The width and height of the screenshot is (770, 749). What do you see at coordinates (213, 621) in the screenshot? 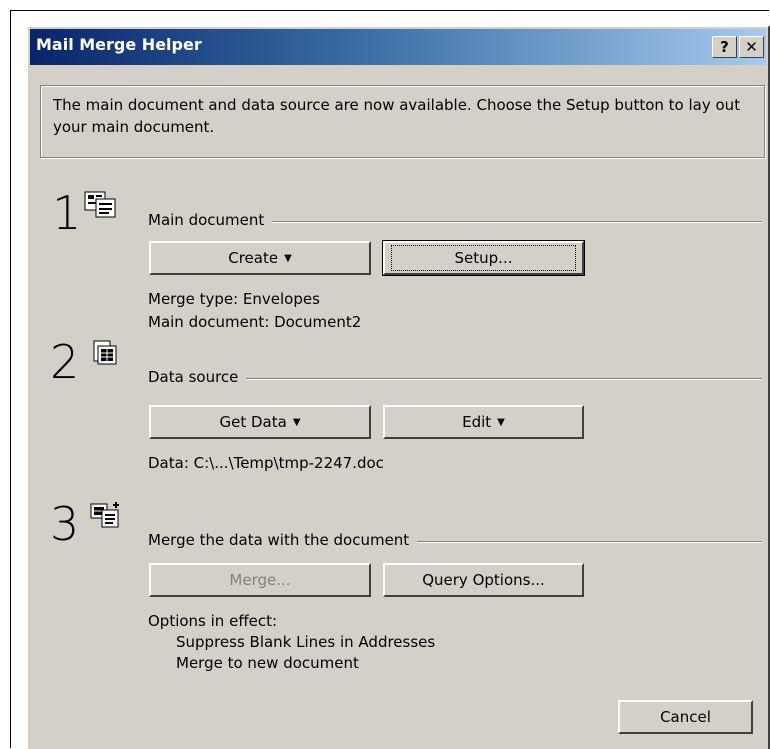
I see `options-heading-text: Options in effect:` at bounding box center [213, 621].